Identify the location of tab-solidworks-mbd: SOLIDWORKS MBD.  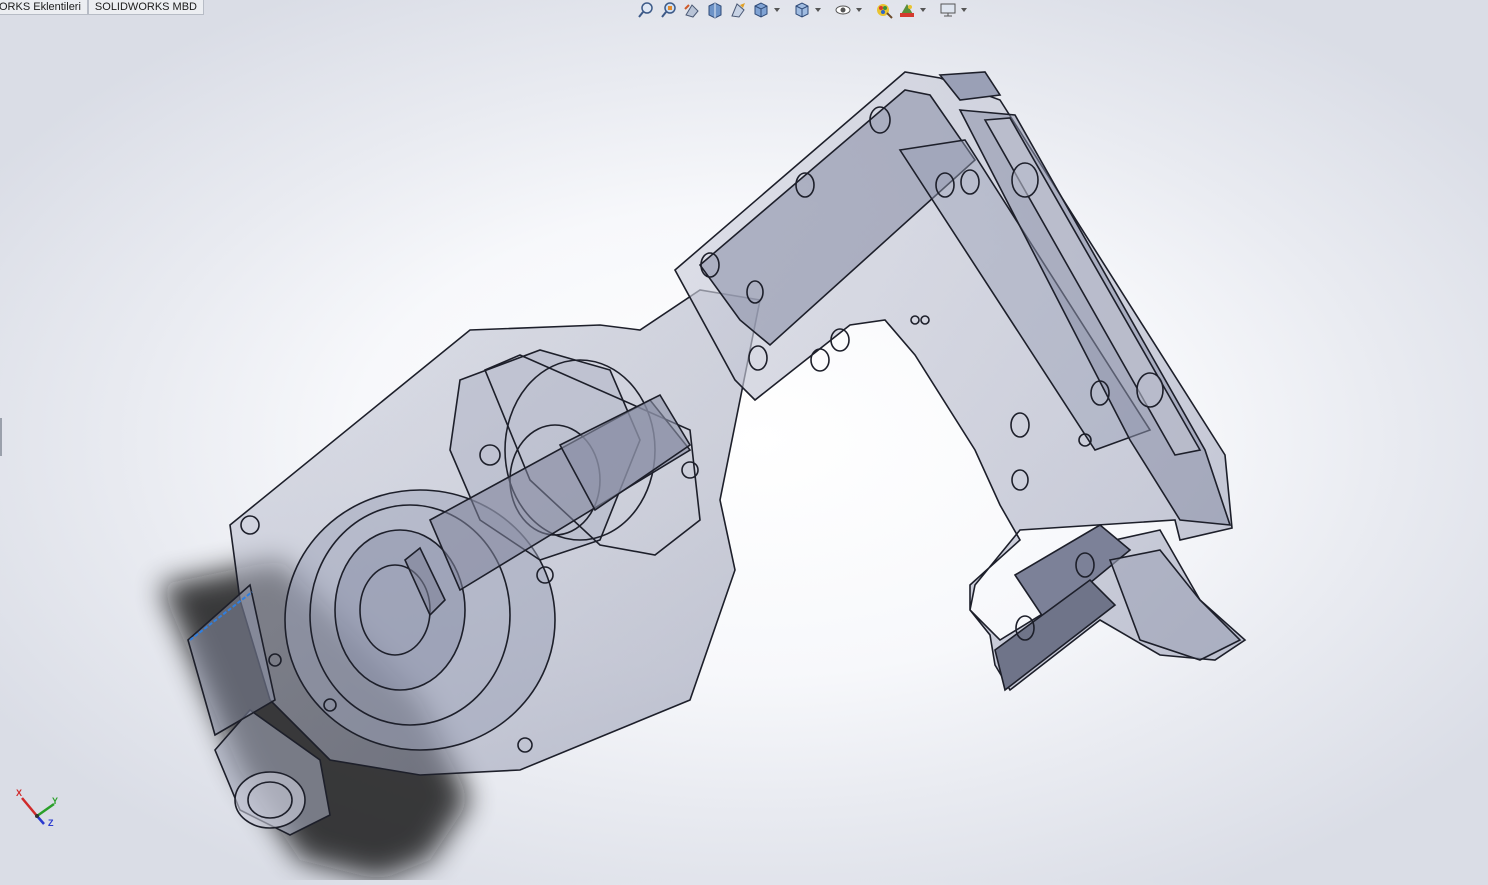
(145, 7).